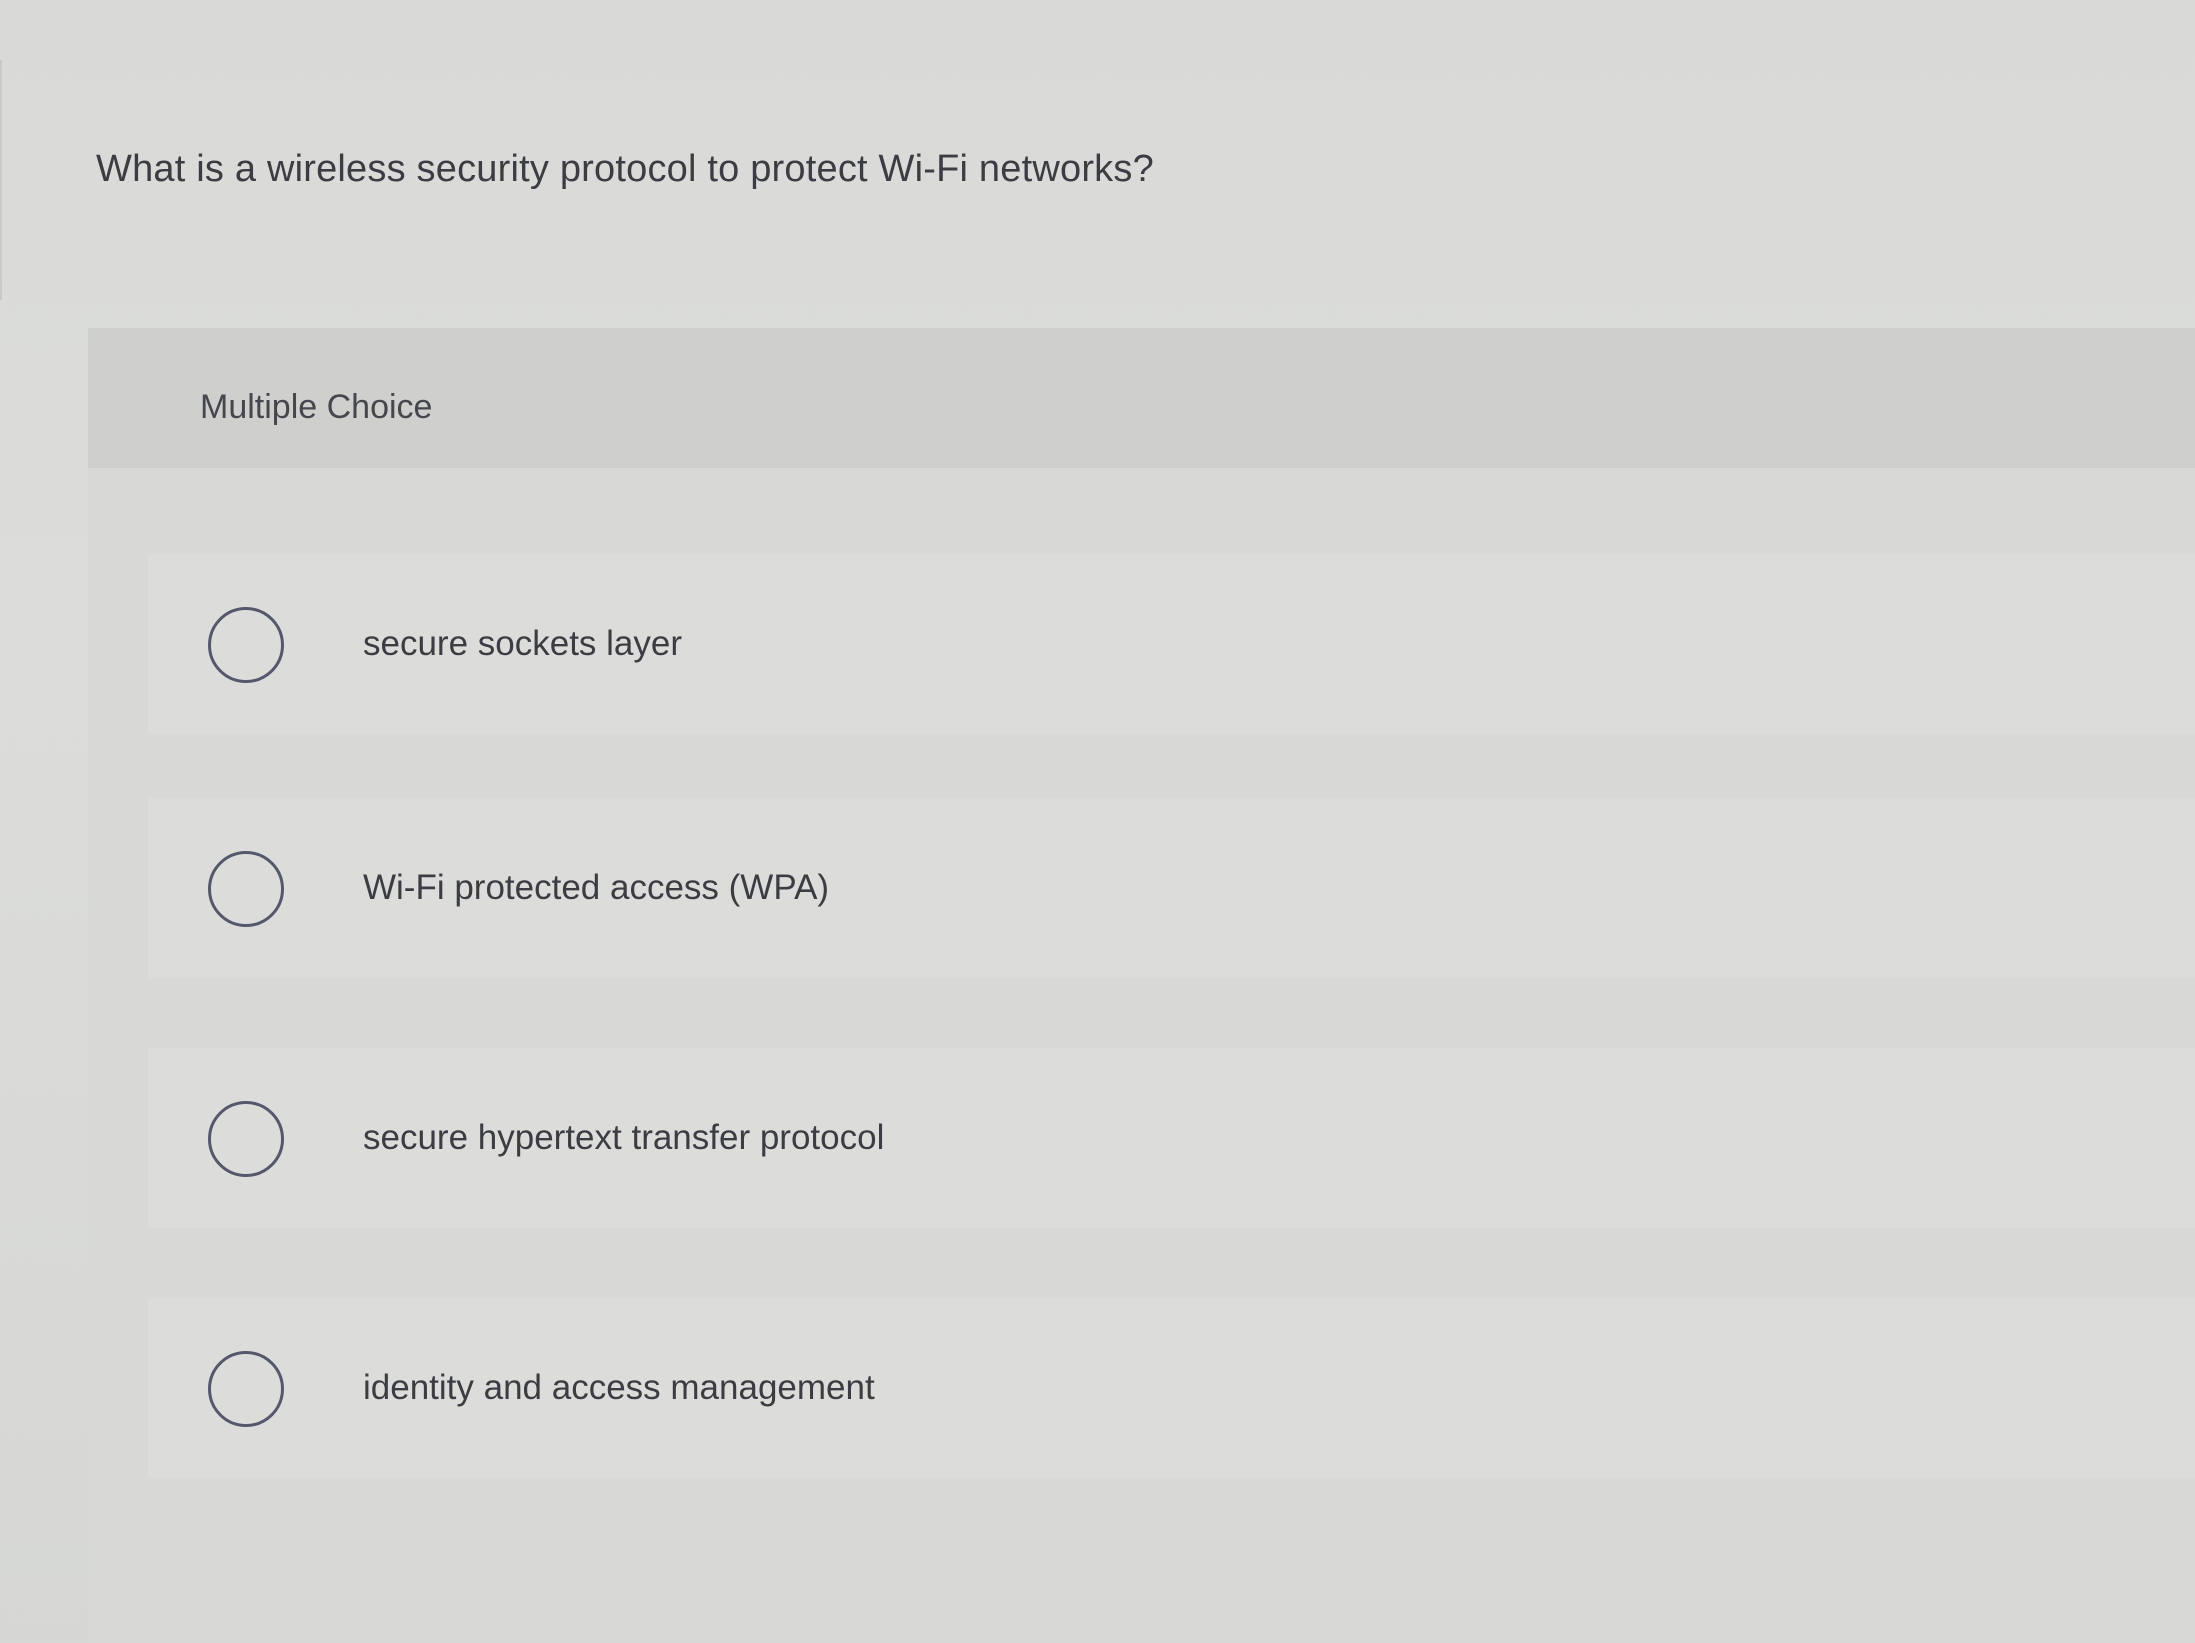 The width and height of the screenshot is (2195, 1643). What do you see at coordinates (1171, 1388) in the screenshot?
I see `answer-option: identity and access management` at bounding box center [1171, 1388].